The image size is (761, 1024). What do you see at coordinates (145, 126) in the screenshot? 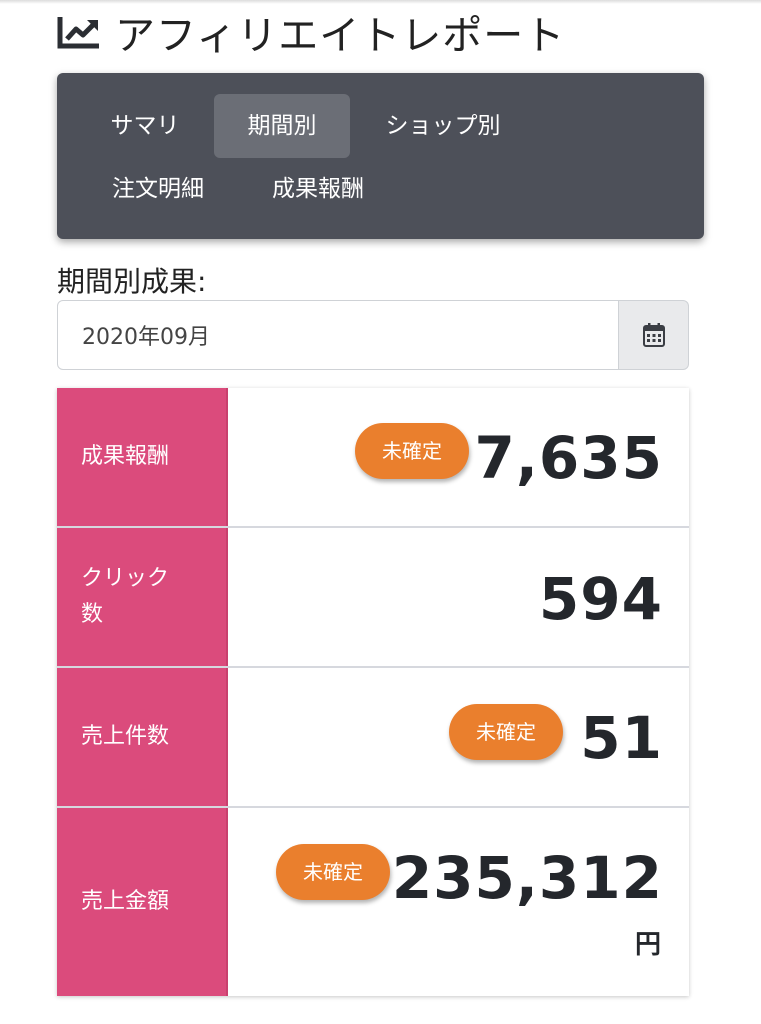
I see `tab-summary: サマリ` at bounding box center [145, 126].